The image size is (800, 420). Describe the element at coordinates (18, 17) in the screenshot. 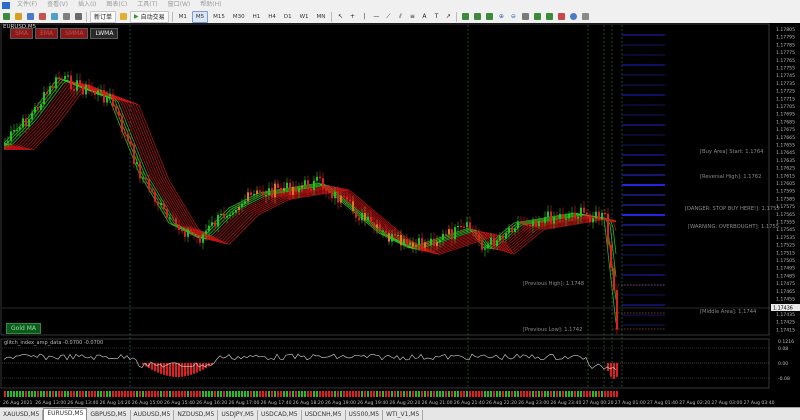

I see `profiles-icon` at that location.